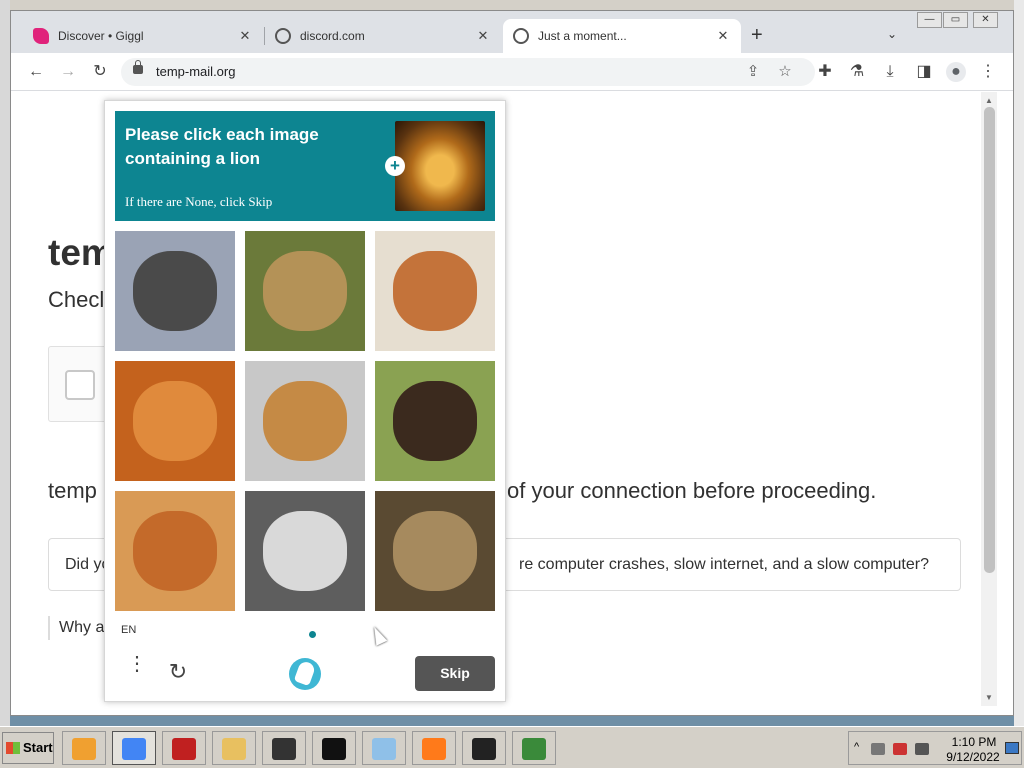  What do you see at coordinates (72, 490) in the screenshot?
I see `security-message-start: temp` at bounding box center [72, 490].